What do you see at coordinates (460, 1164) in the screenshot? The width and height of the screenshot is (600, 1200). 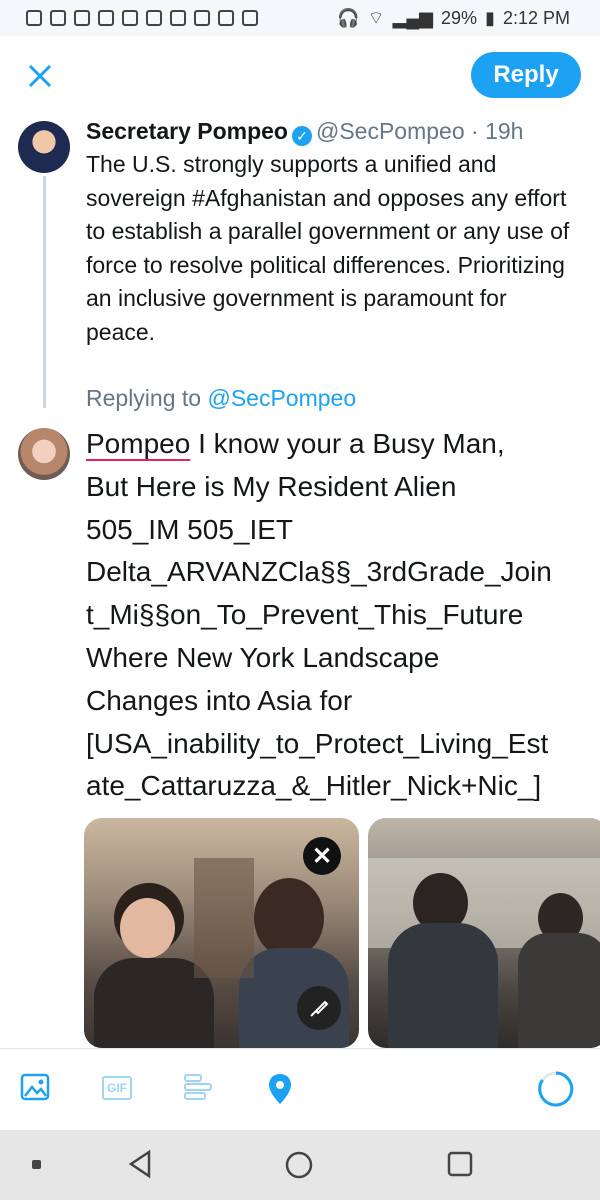 I see `recents-icon` at bounding box center [460, 1164].